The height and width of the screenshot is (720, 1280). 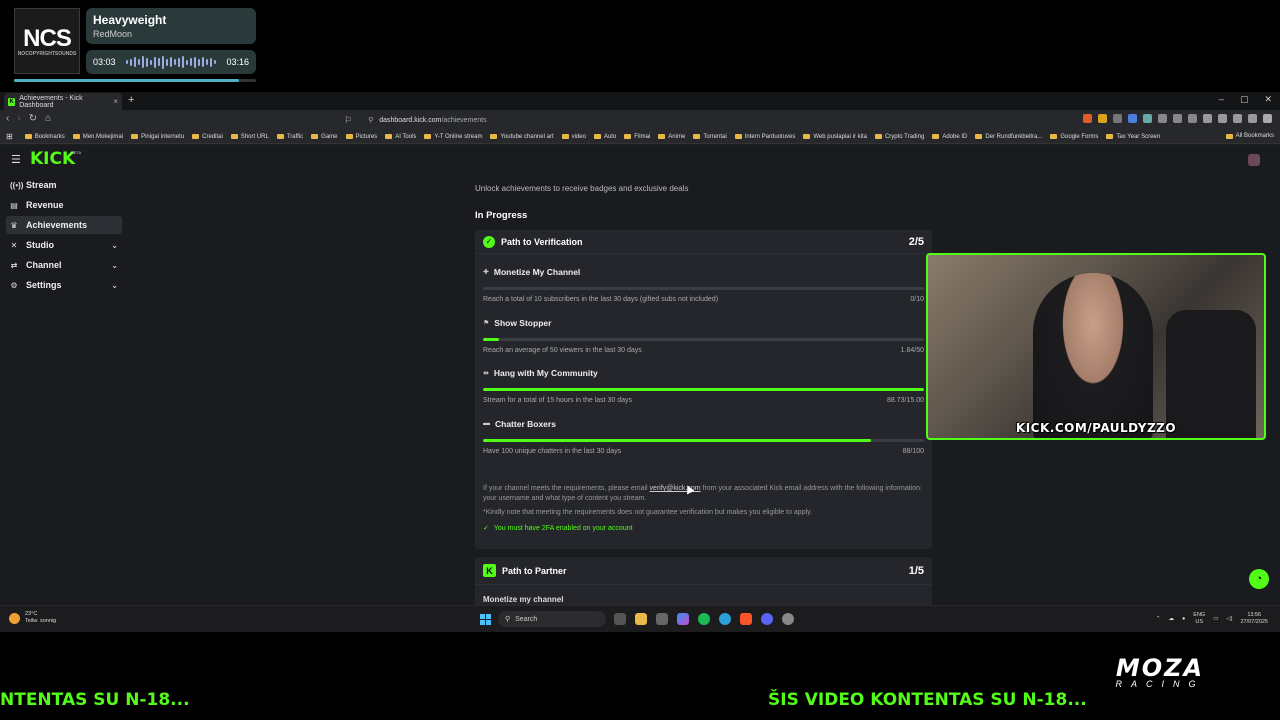 I want to click on bookmark-item: AI Tools, so click(x=400, y=137).